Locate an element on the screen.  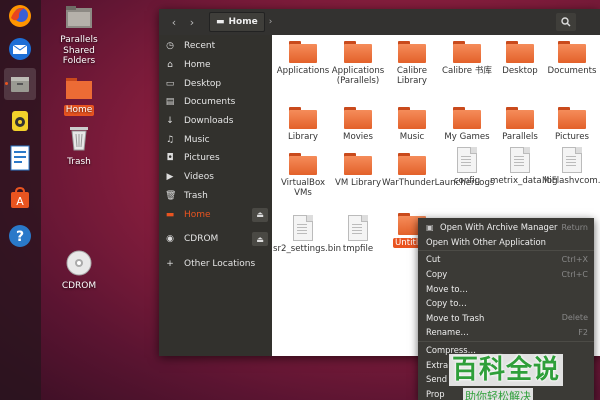
folder-item: Applications is located at coordinates (303, 58).